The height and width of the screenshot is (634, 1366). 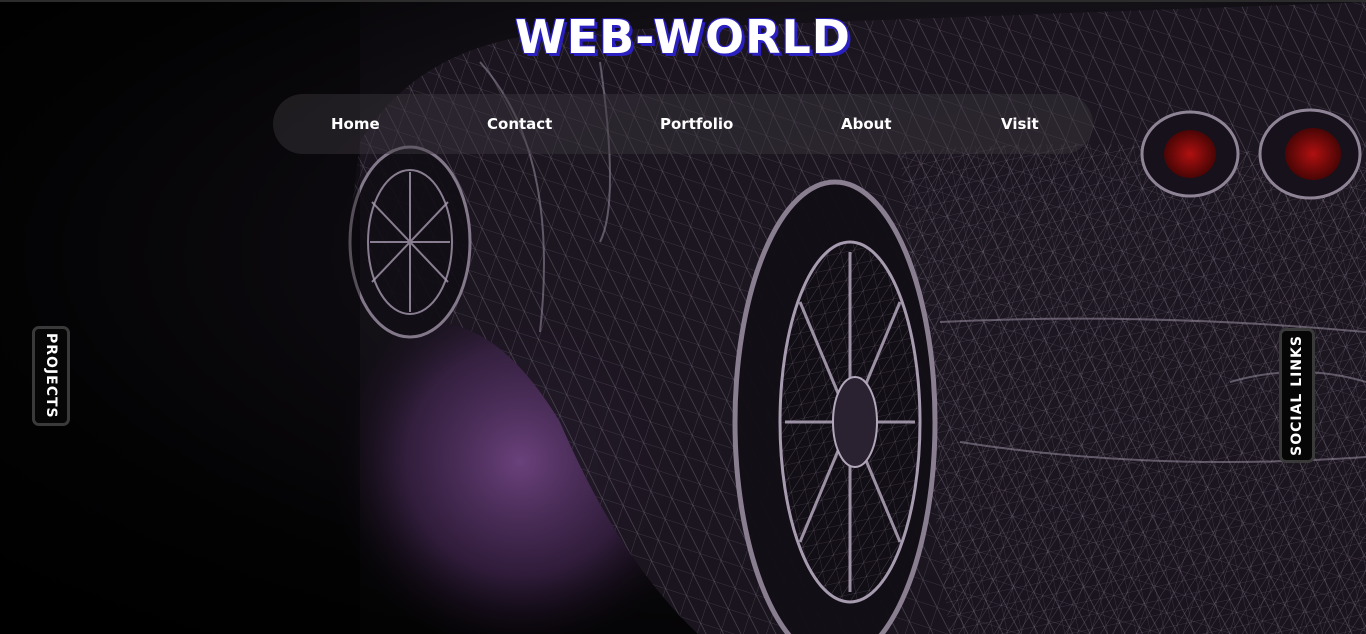 What do you see at coordinates (866, 124) in the screenshot?
I see `nav-link-about: About` at bounding box center [866, 124].